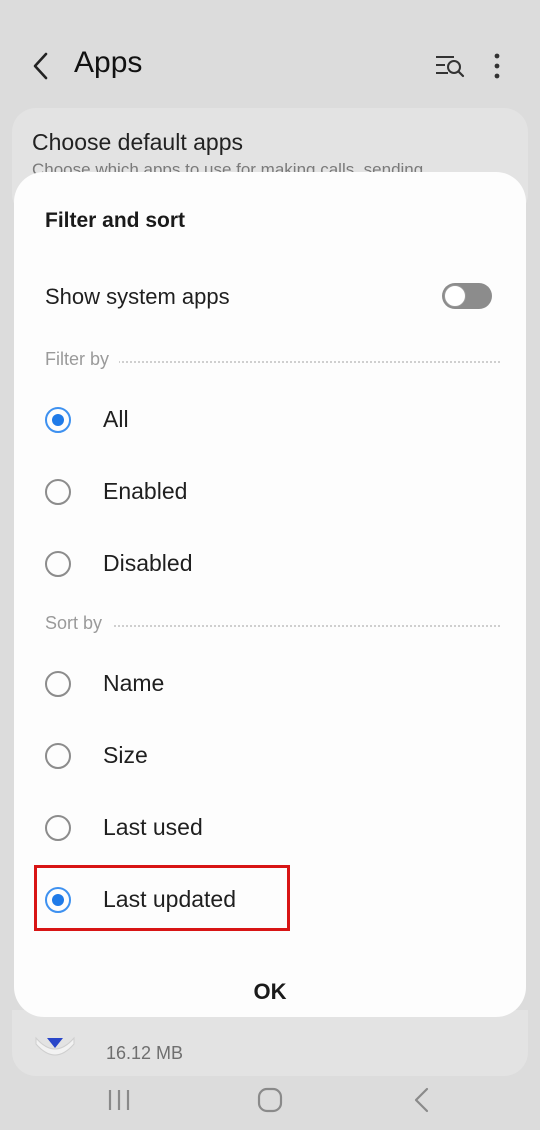  I want to click on filter-option-enabled: Enabled, so click(270, 492).